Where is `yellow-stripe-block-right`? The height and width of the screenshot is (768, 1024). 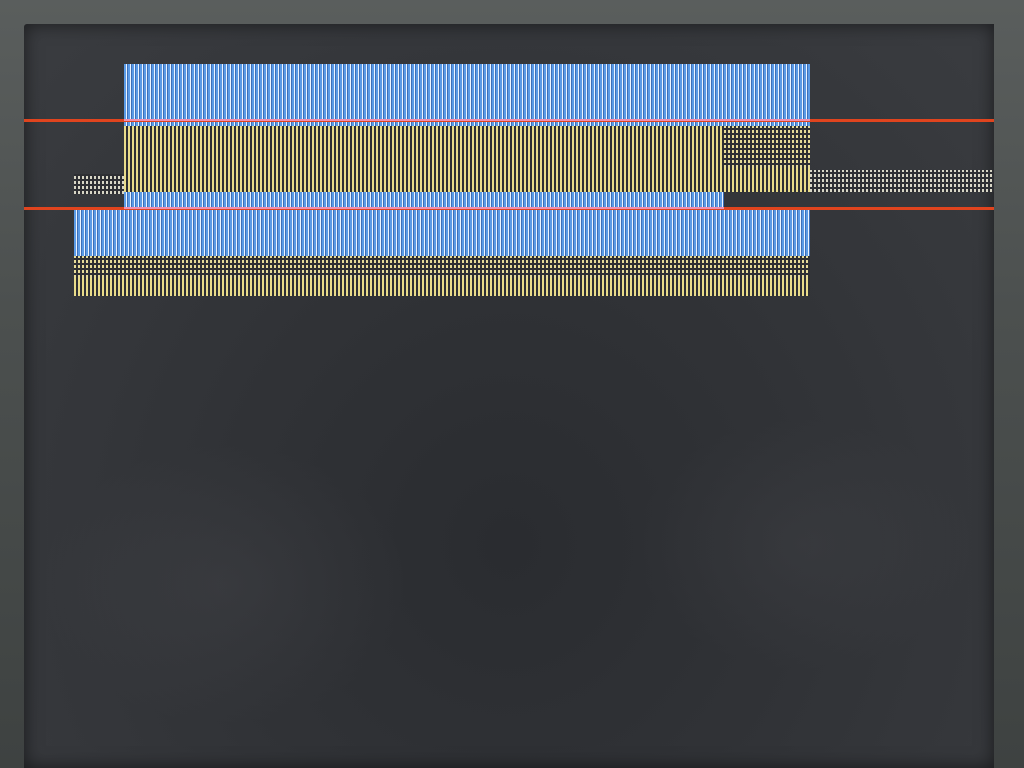
yellow-stripe-block-right is located at coordinates (767, 180).